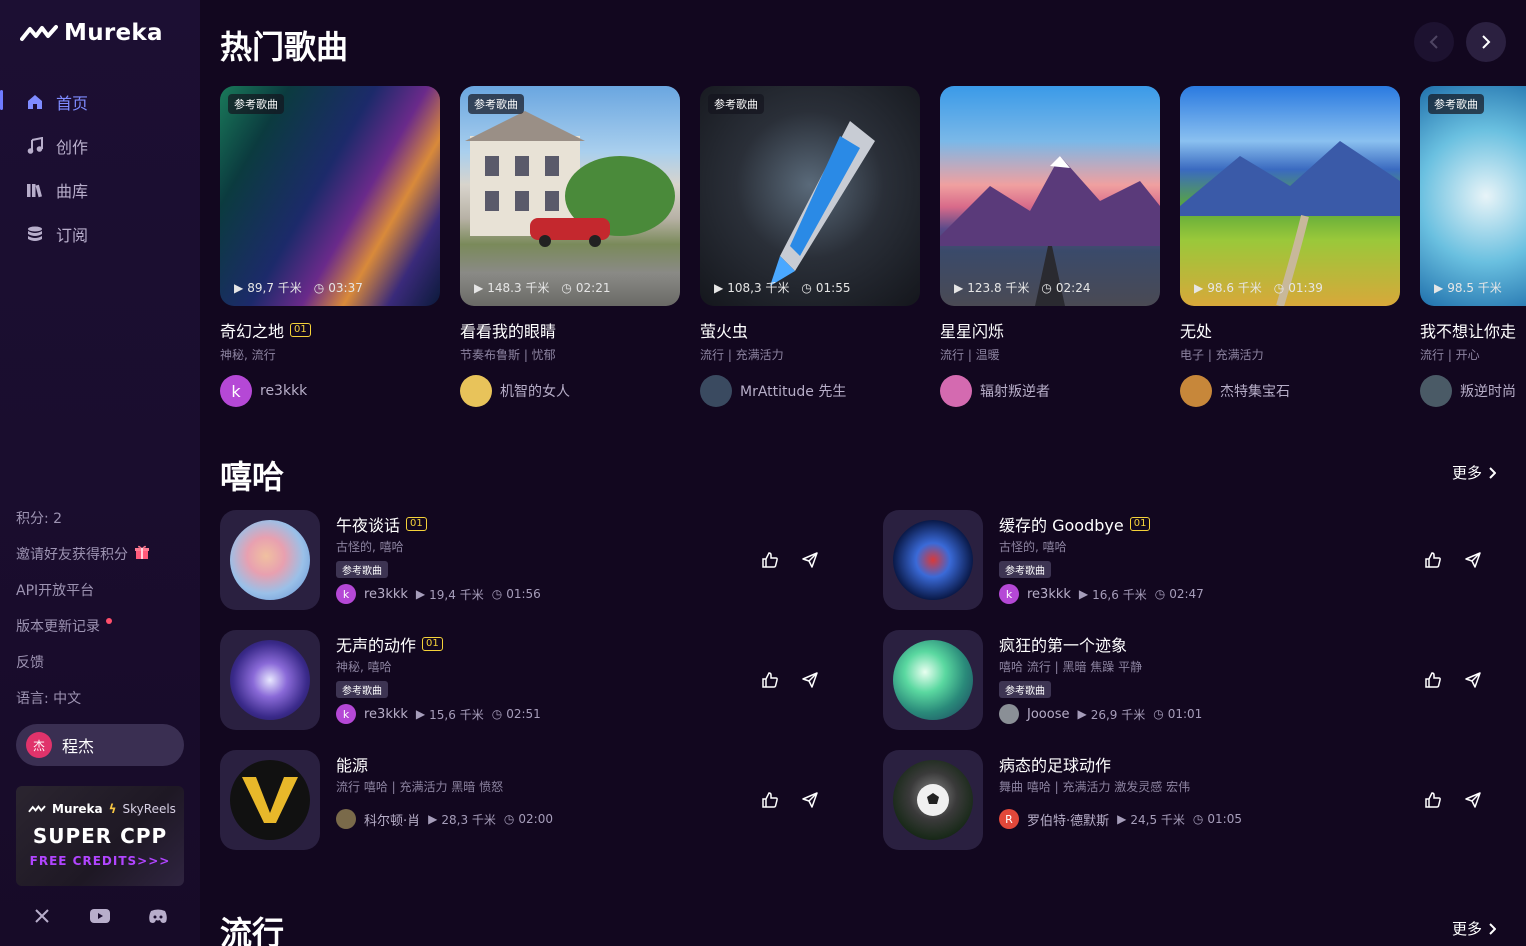 The image size is (1526, 946). What do you see at coordinates (535, 392) in the screenshot?
I see `author-name: 机智的女人` at bounding box center [535, 392].